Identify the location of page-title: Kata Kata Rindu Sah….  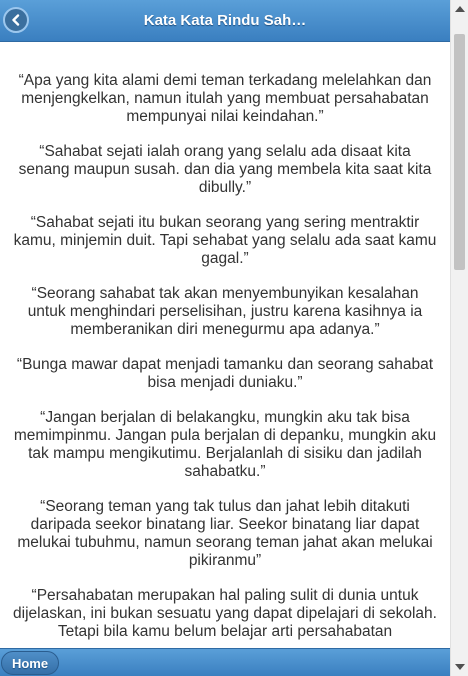
(225, 20).